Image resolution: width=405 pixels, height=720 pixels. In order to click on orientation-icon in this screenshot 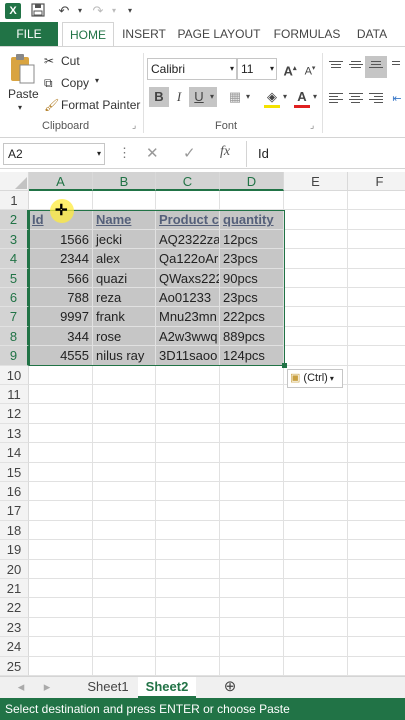, I will do `click(397, 67)`.